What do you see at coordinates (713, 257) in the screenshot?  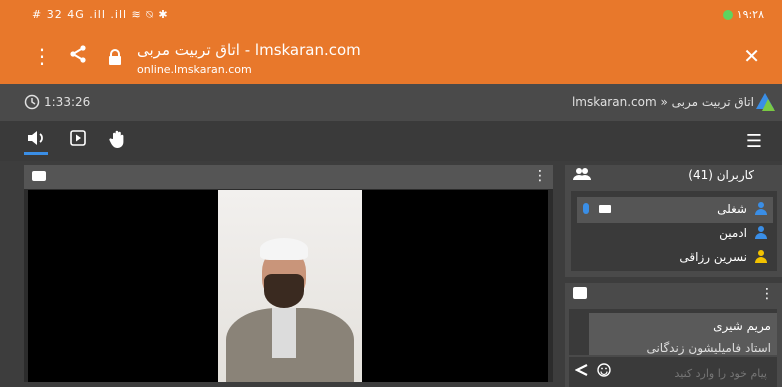 I see `user-name: نسرین رزاقی` at bounding box center [713, 257].